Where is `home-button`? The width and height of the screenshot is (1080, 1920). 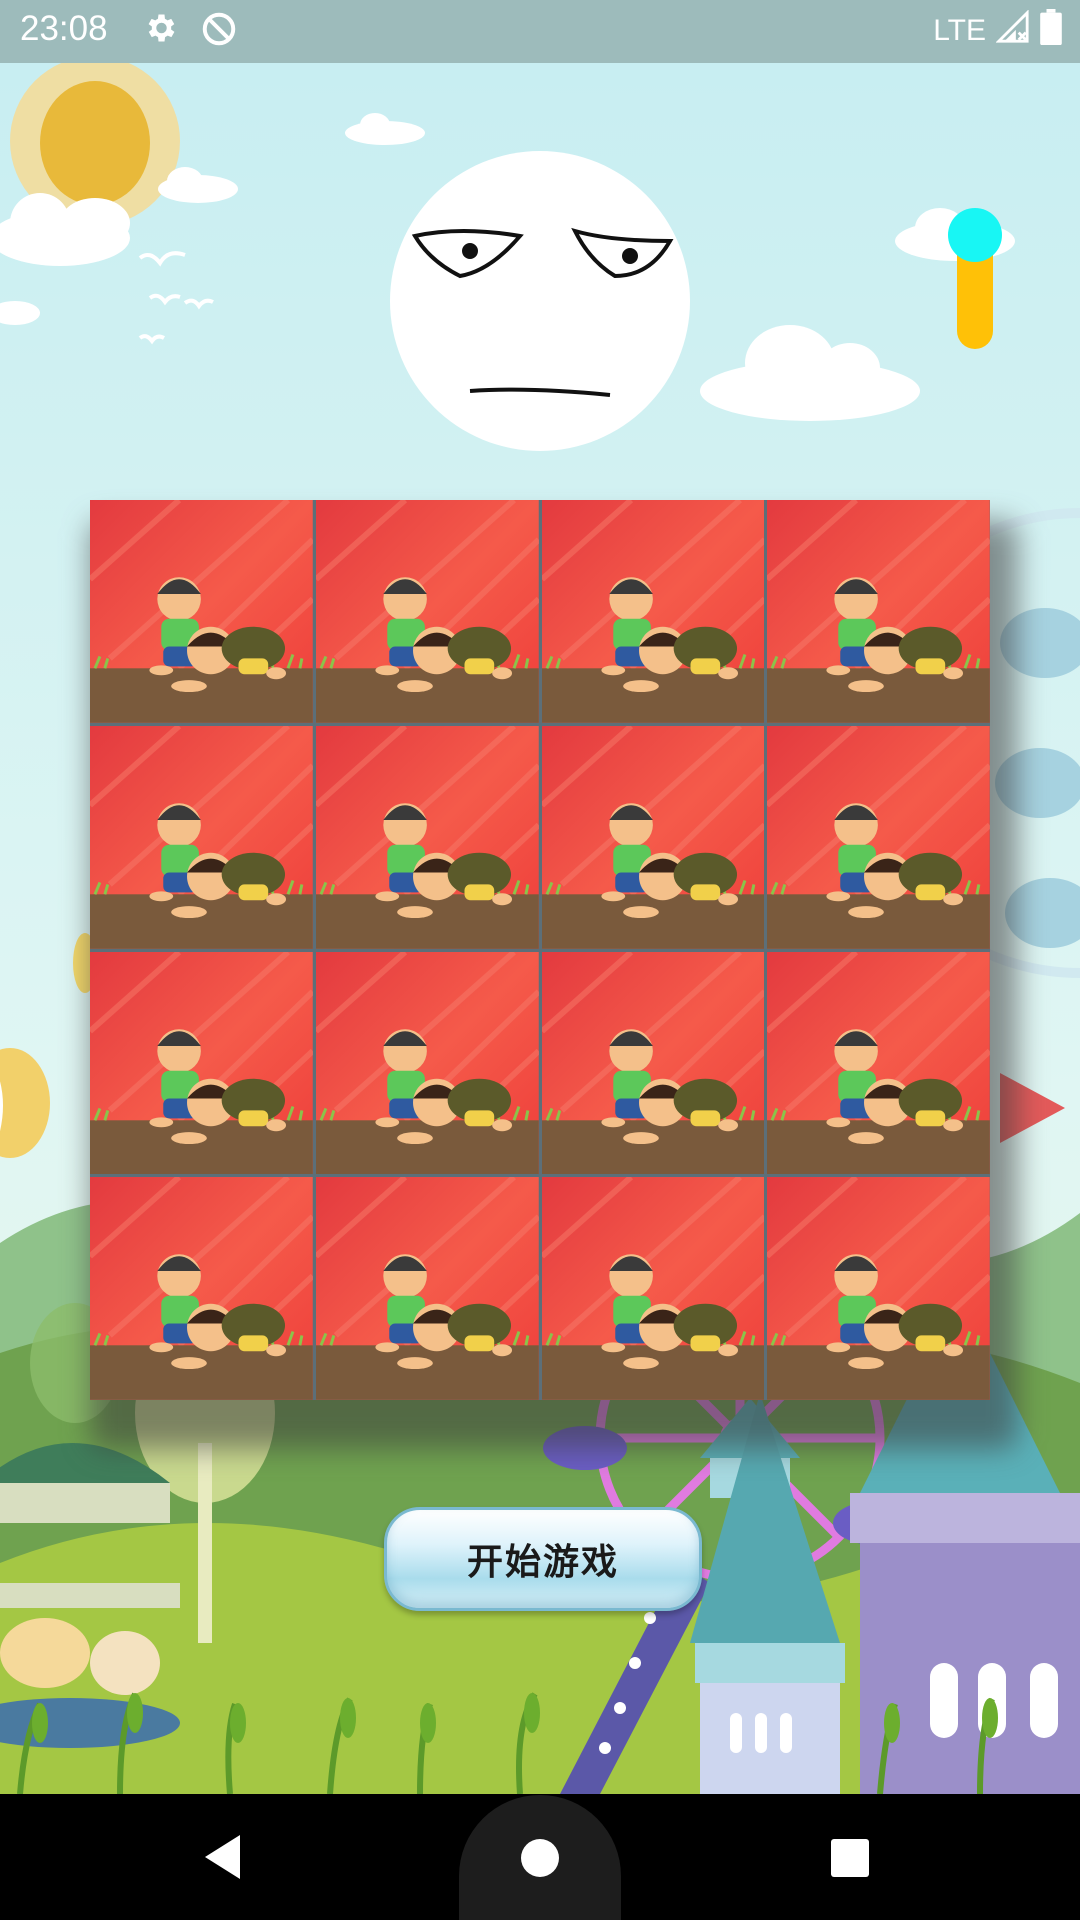 home-button is located at coordinates (540, 1858).